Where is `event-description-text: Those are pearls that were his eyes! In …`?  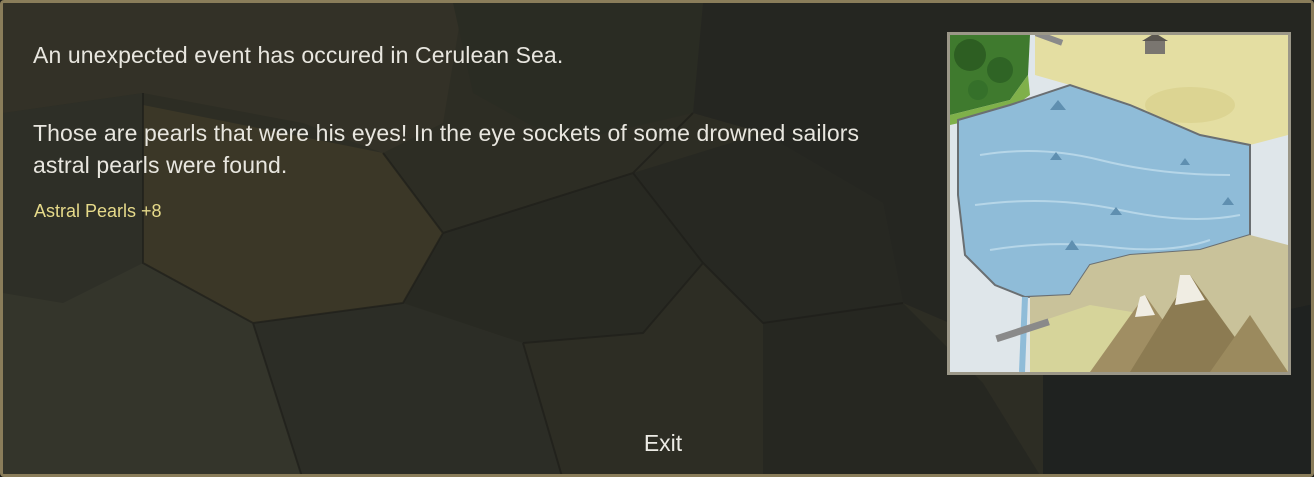
event-description-text: Those are pearls that were his eyes! In … is located at coordinates (446, 149).